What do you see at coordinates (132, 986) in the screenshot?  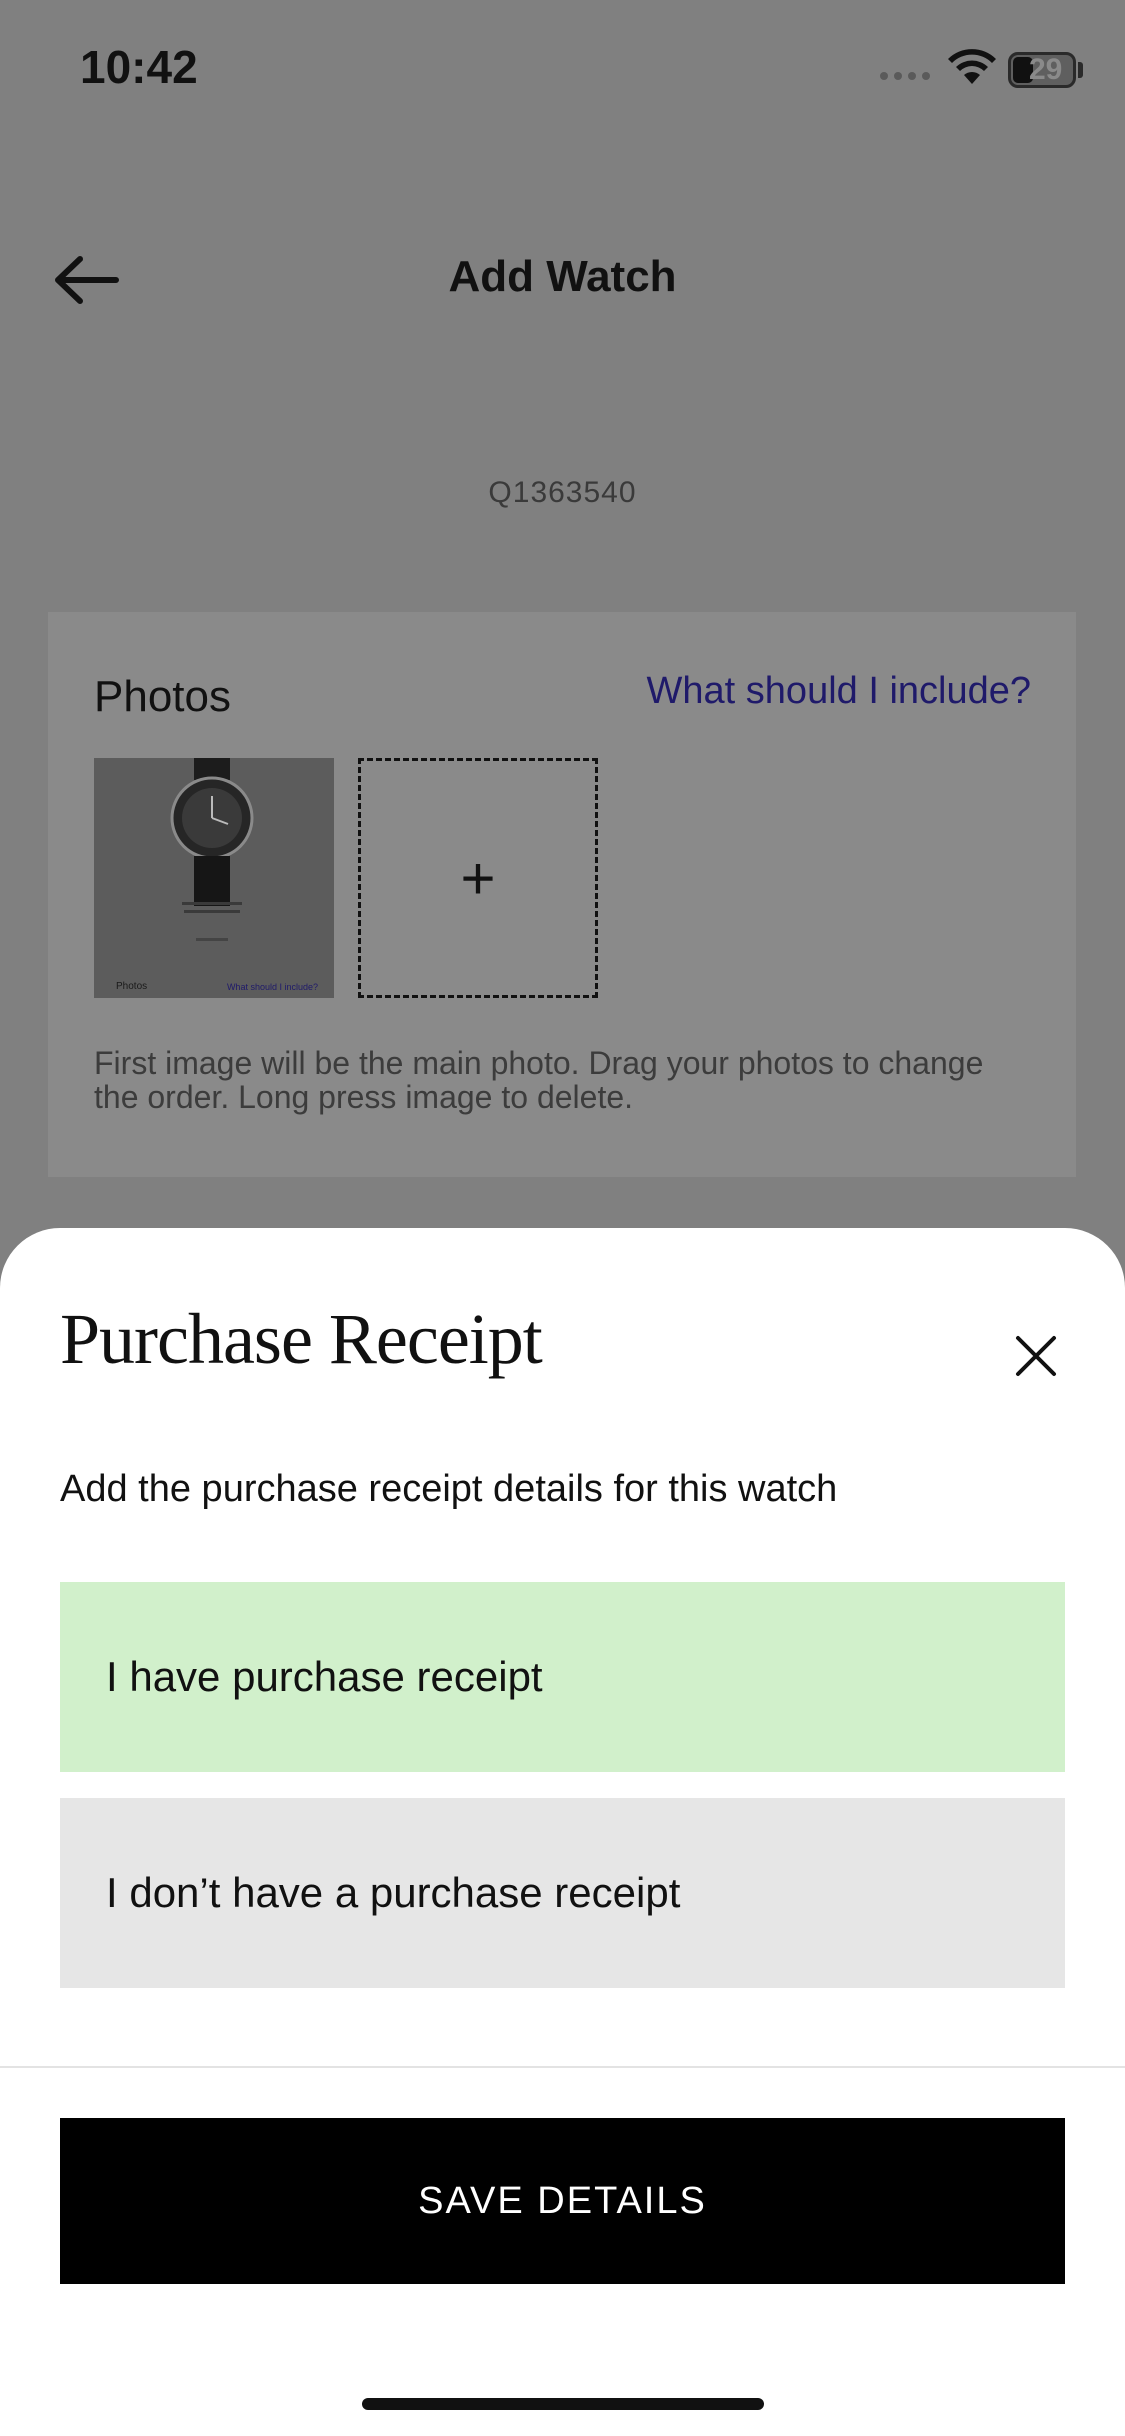 I see `thumbnail-caption: Photos` at bounding box center [132, 986].